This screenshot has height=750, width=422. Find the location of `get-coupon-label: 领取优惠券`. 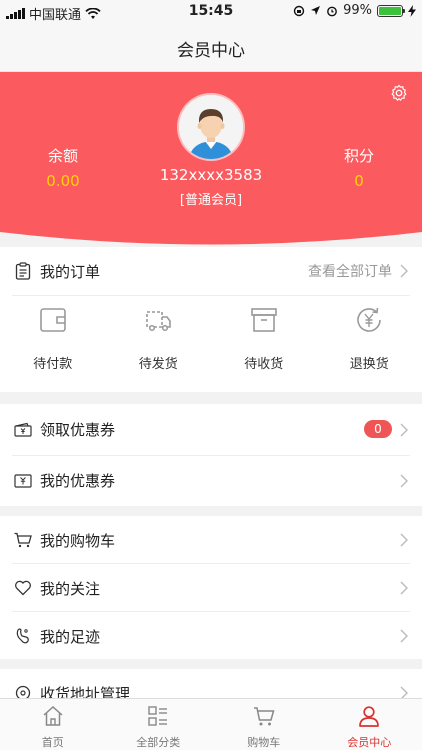

get-coupon-label: 领取优惠券 is located at coordinates (78, 430).